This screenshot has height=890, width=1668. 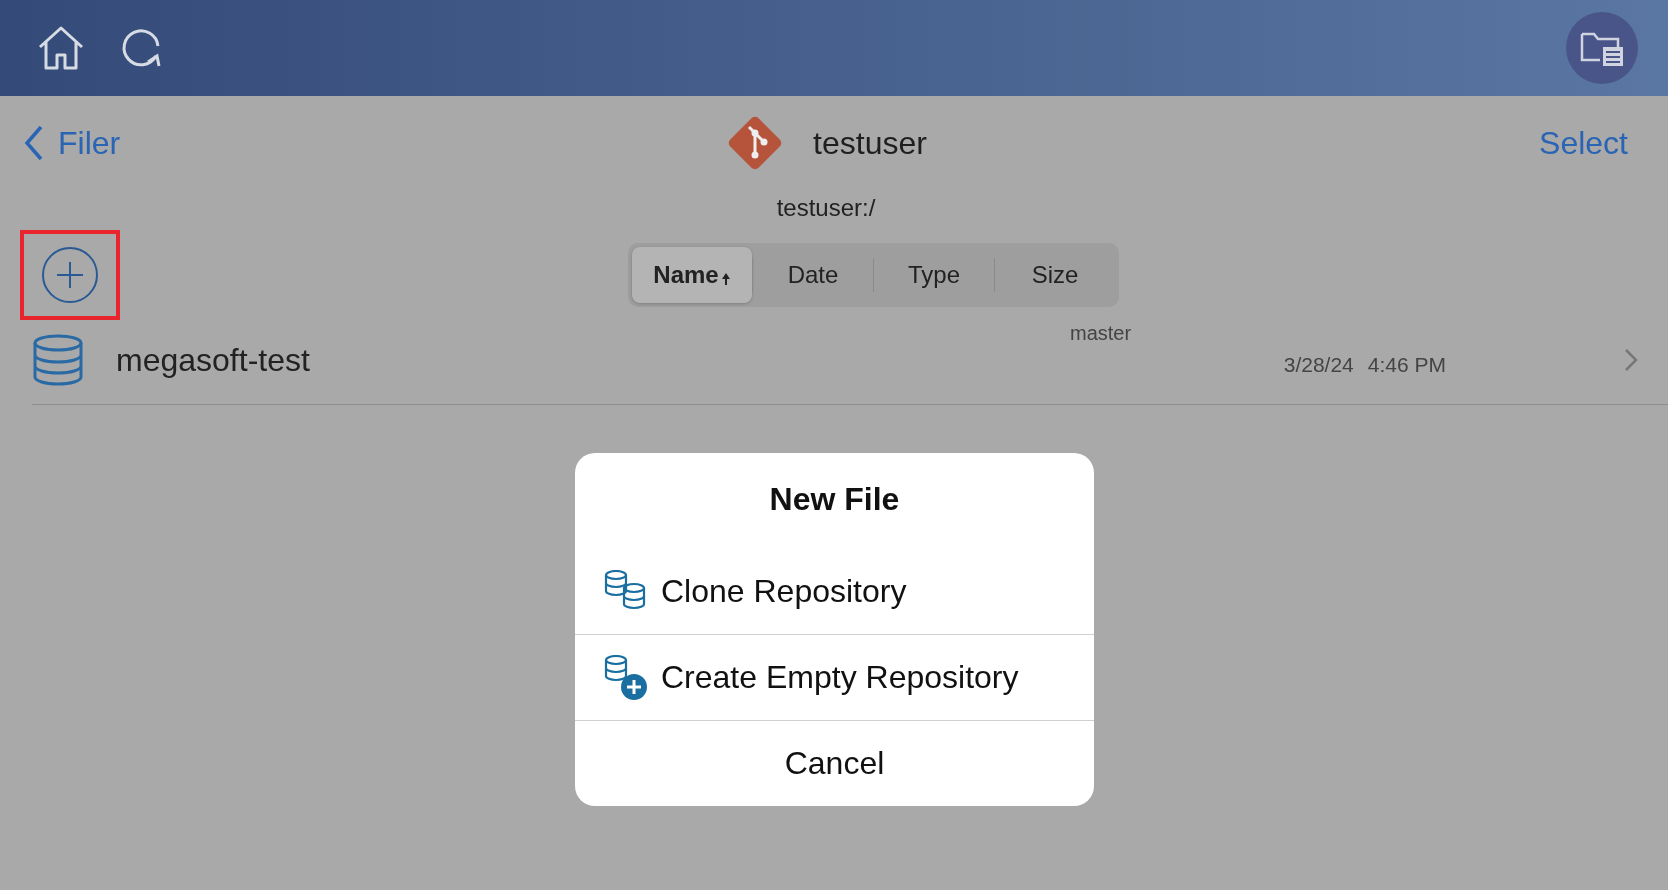 I want to click on file-row: megasoft-test master 3/28/24 4:46 PM, so click(x=850, y=360).